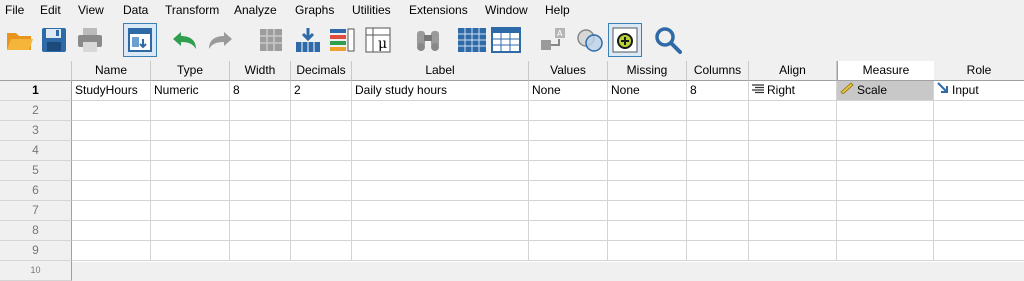  What do you see at coordinates (135, 10) in the screenshot?
I see `menu-data: Data` at bounding box center [135, 10].